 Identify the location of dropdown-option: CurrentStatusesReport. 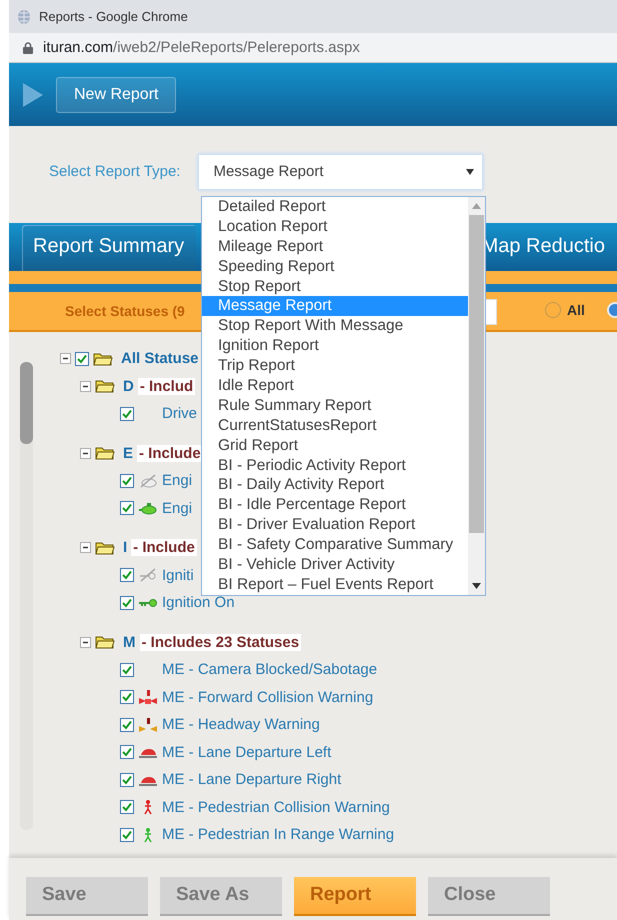
(335, 426).